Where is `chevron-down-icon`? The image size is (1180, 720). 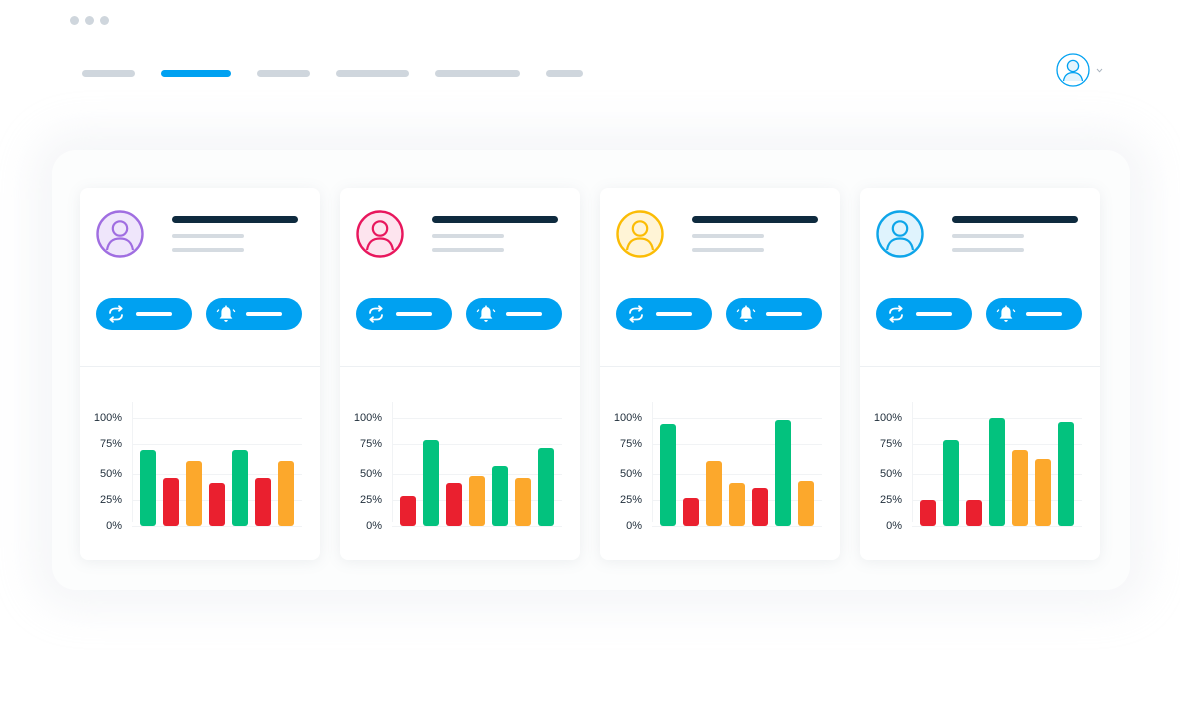
chevron-down-icon is located at coordinates (1099, 70).